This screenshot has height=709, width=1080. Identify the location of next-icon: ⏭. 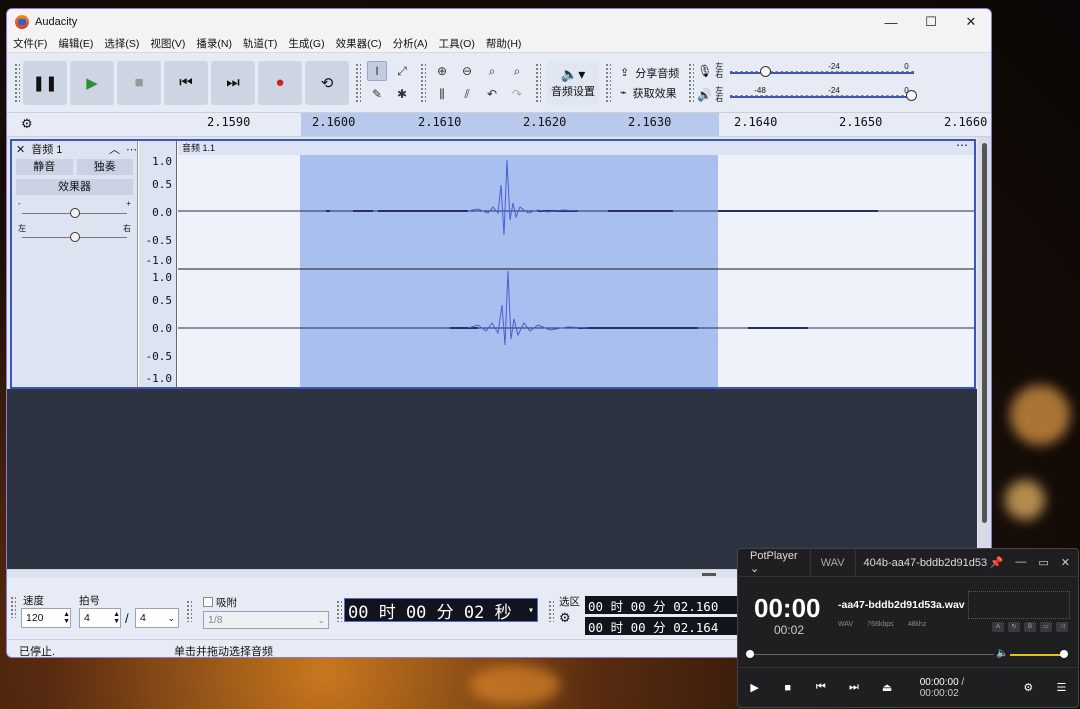
(853, 687).